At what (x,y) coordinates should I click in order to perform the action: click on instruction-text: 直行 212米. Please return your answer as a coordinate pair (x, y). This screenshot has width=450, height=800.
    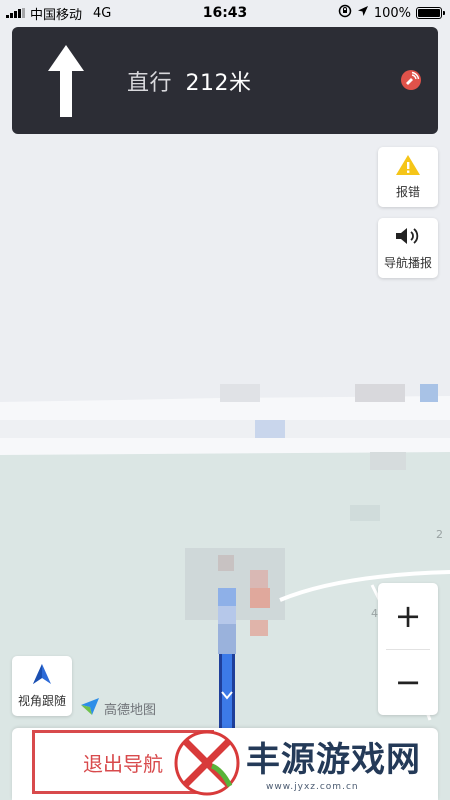
    Looking at the image, I should click on (189, 81).